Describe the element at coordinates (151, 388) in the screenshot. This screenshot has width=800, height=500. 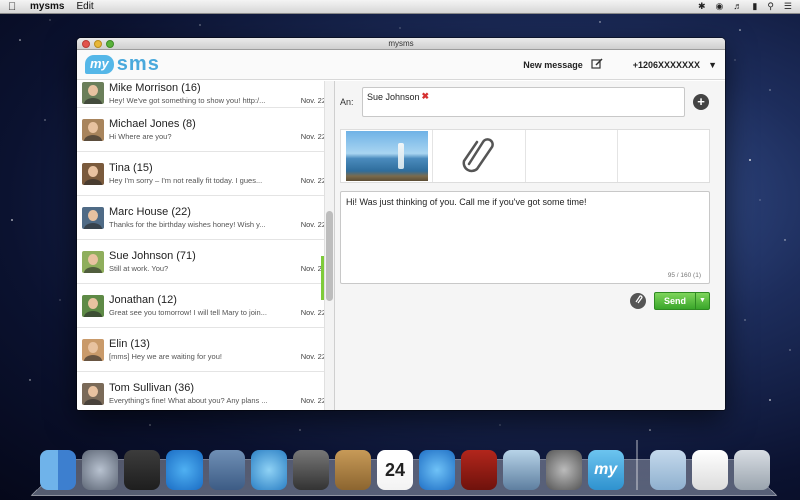
I see `contact-name: Tom Sullivan (36)` at that location.